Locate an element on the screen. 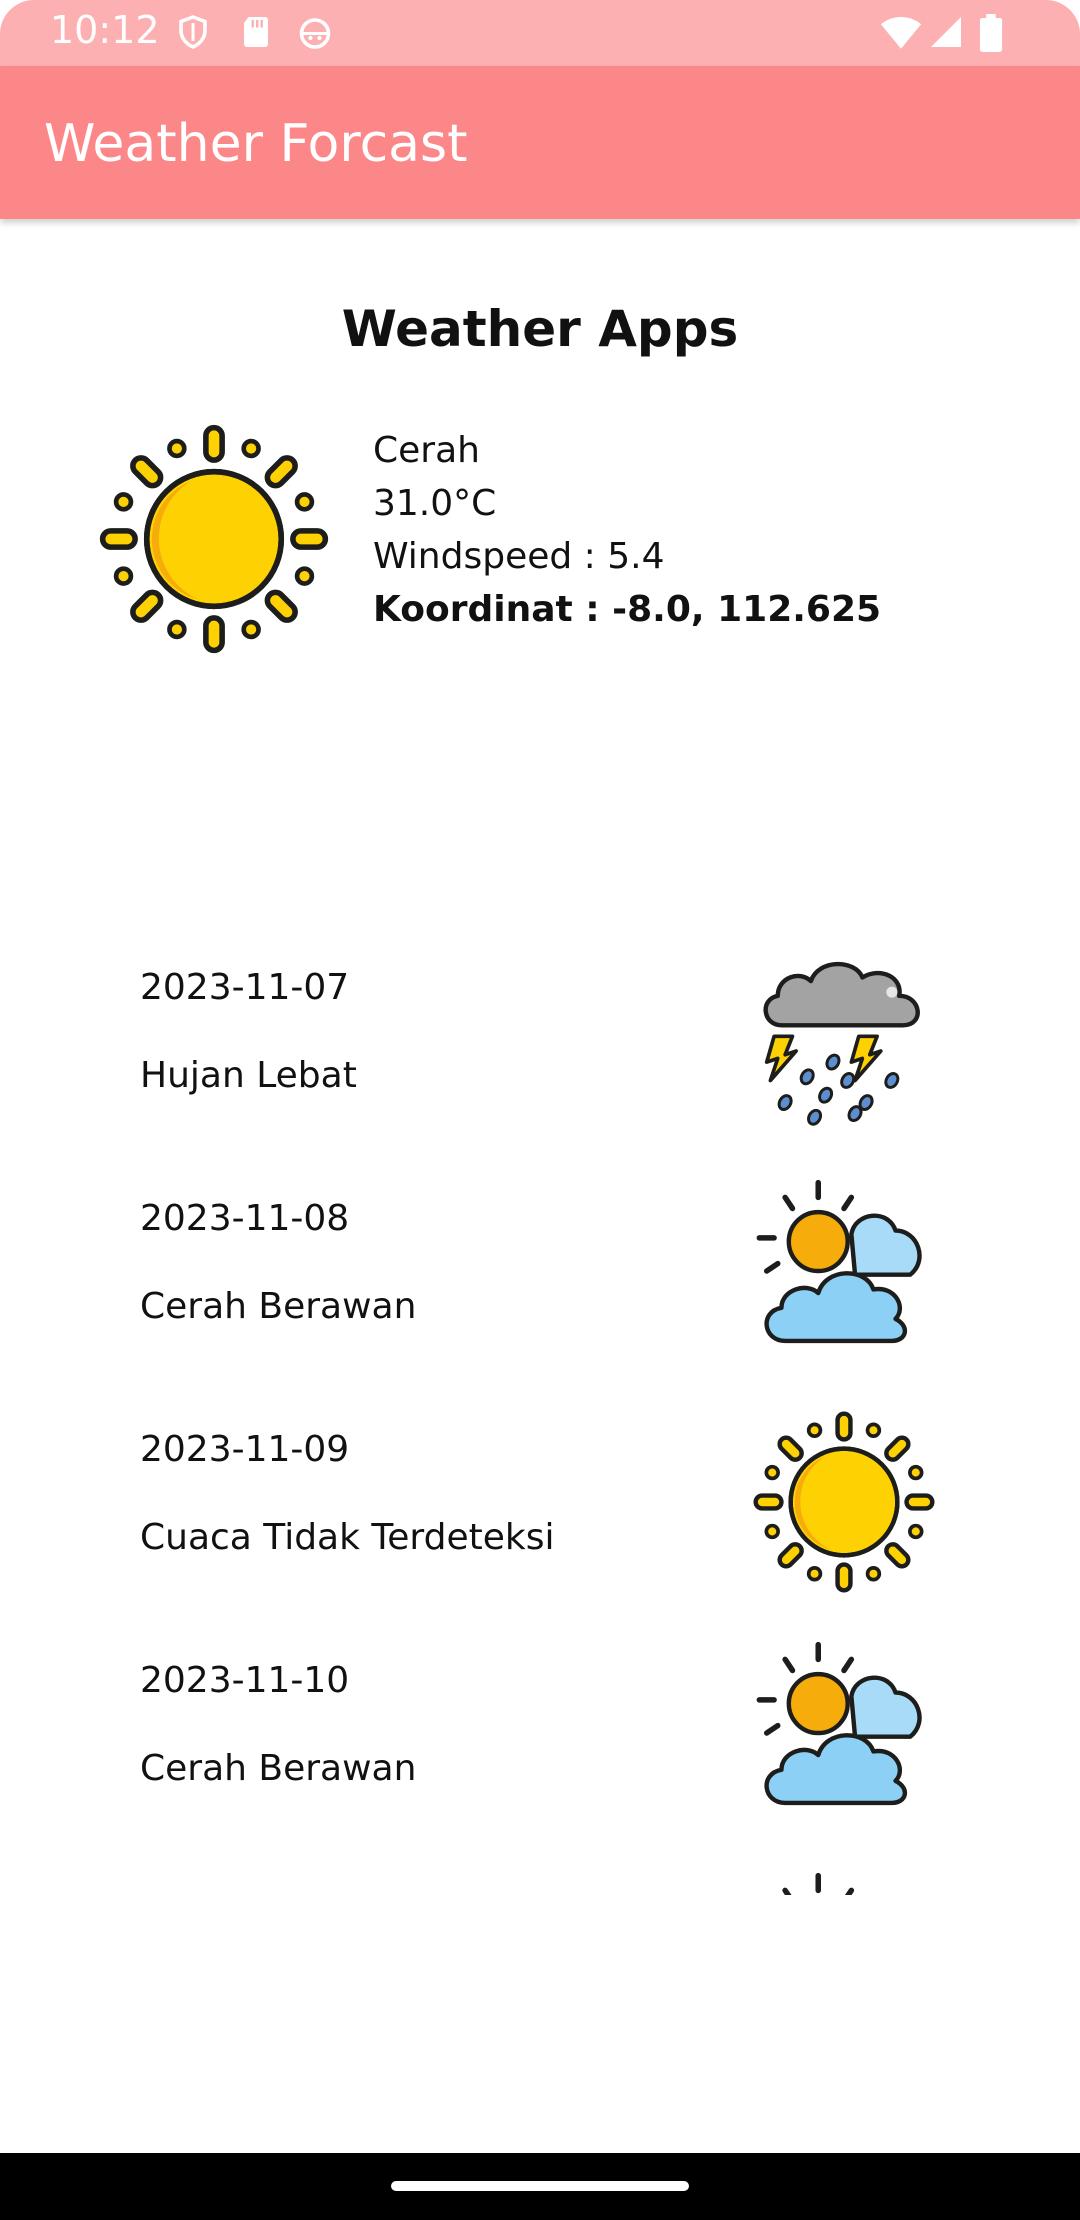 Image resolution: width=1080 pixels, height=2220 pixels. app-title: Weather Forcast is located at coordinates (256, 144).